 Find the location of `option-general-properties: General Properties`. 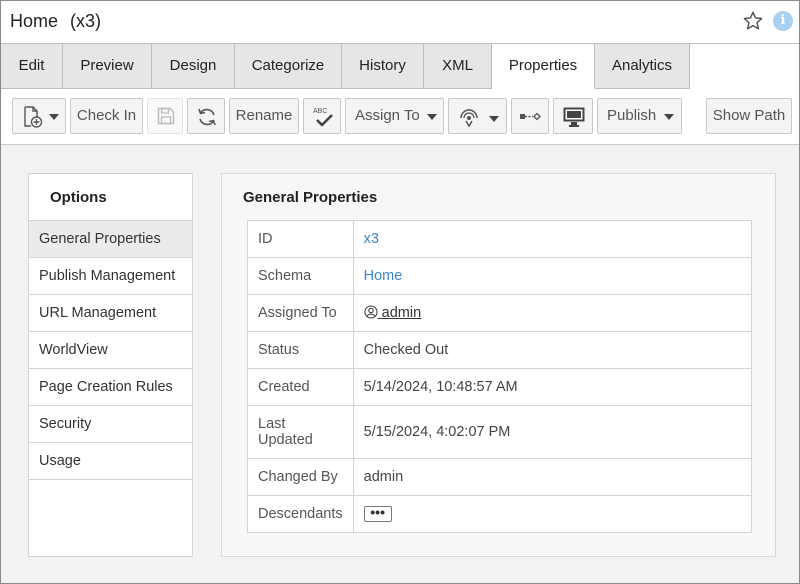

option-general-properties: General Properties is located at coordinates (110, 239).